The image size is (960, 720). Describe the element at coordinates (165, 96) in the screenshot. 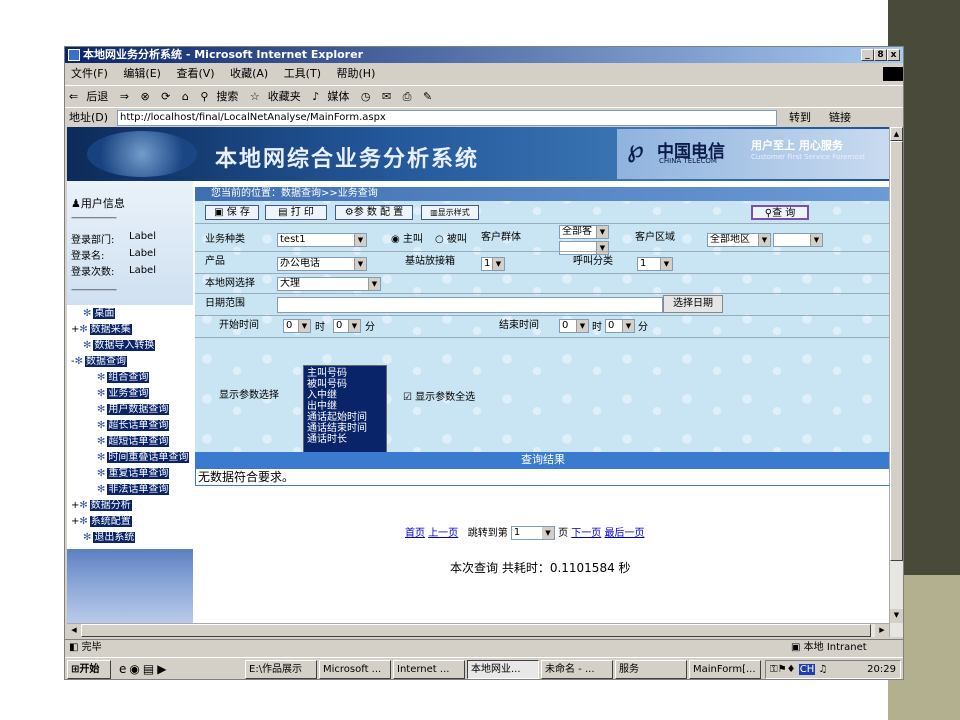

I see `refresh-icon: ⟳` at that location.